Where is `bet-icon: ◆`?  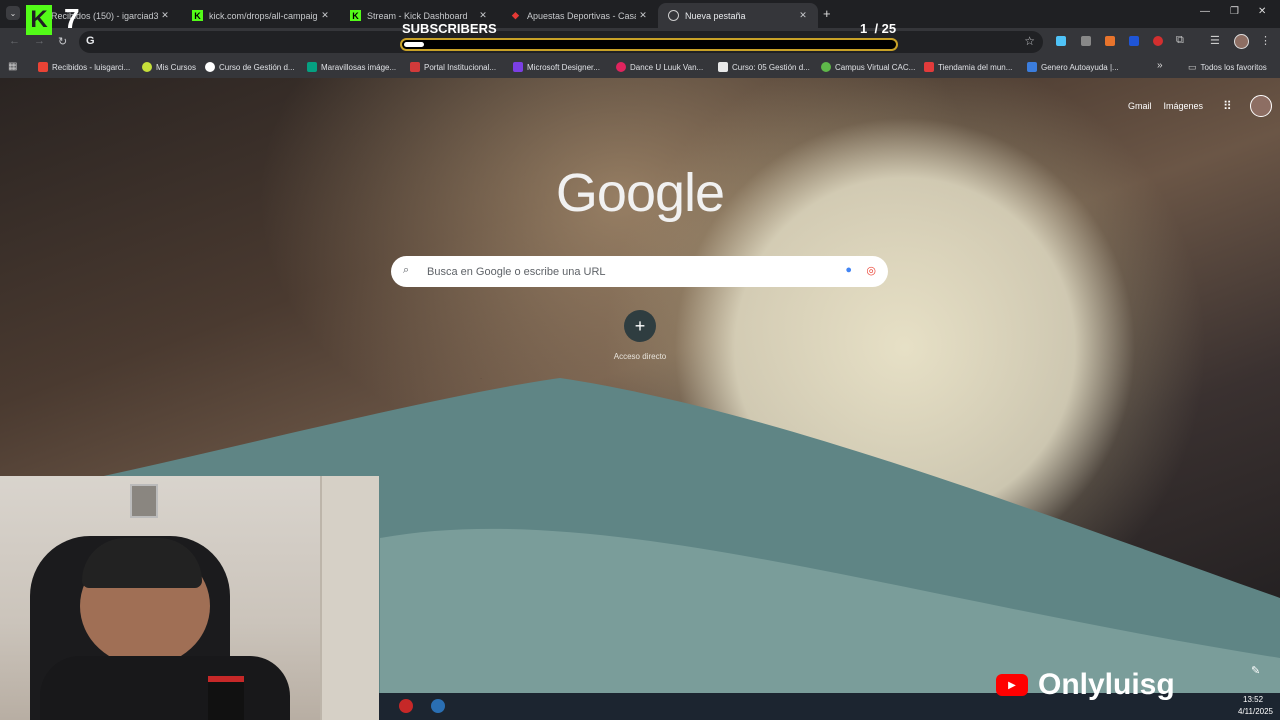 bet-icon: ◆ is located at coordinates (515, 15).